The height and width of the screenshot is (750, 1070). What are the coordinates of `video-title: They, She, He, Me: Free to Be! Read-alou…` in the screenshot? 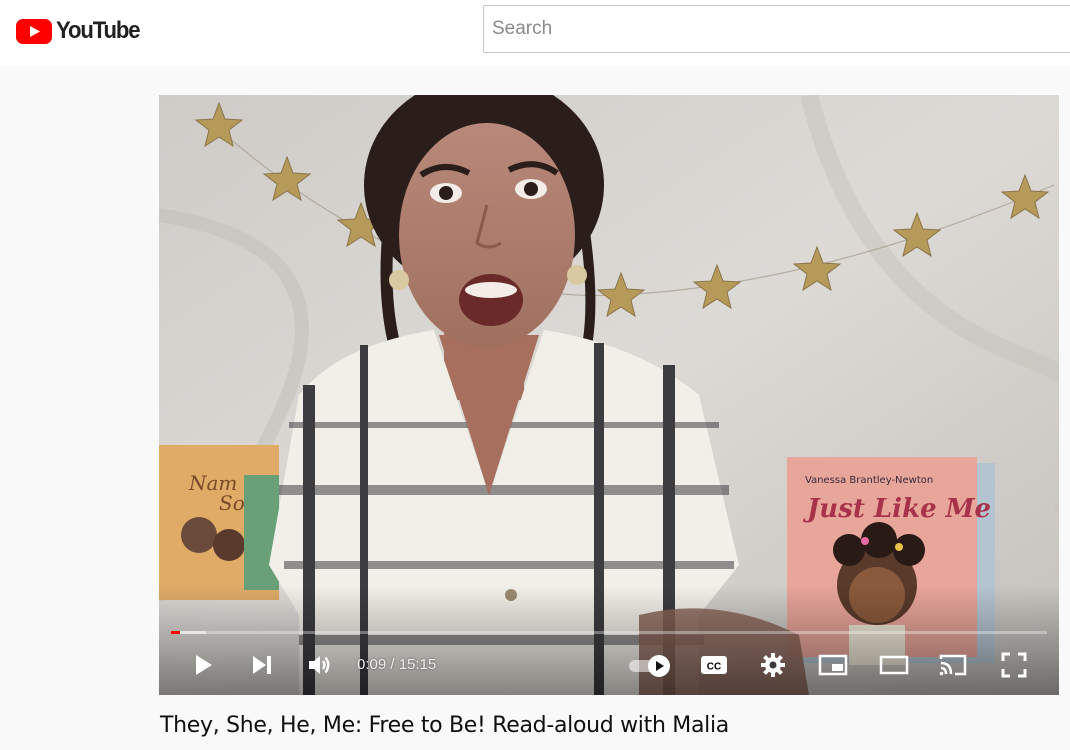 It's located at (444, 725).